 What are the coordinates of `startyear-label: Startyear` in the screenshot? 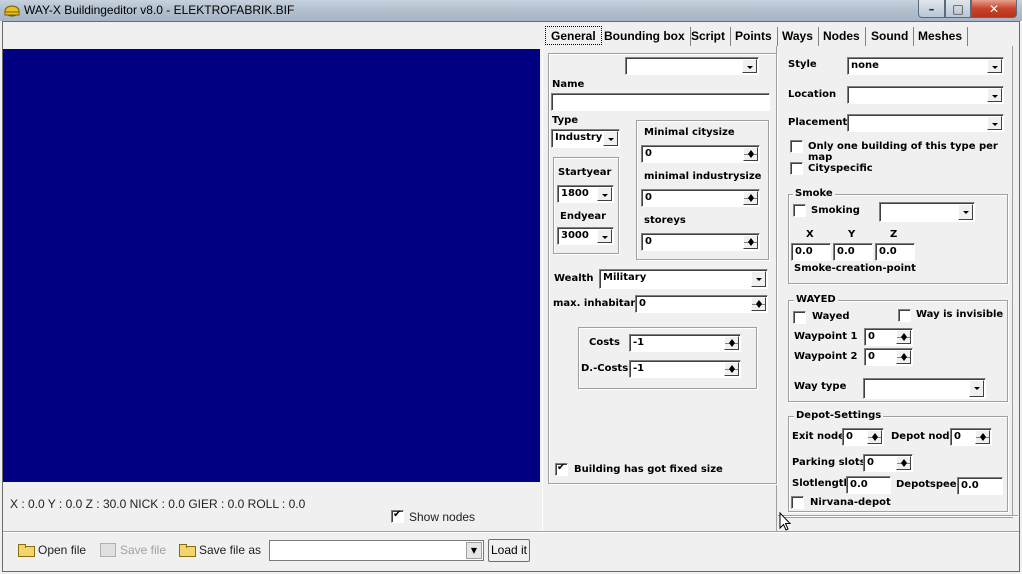 It's located at (585, 172).